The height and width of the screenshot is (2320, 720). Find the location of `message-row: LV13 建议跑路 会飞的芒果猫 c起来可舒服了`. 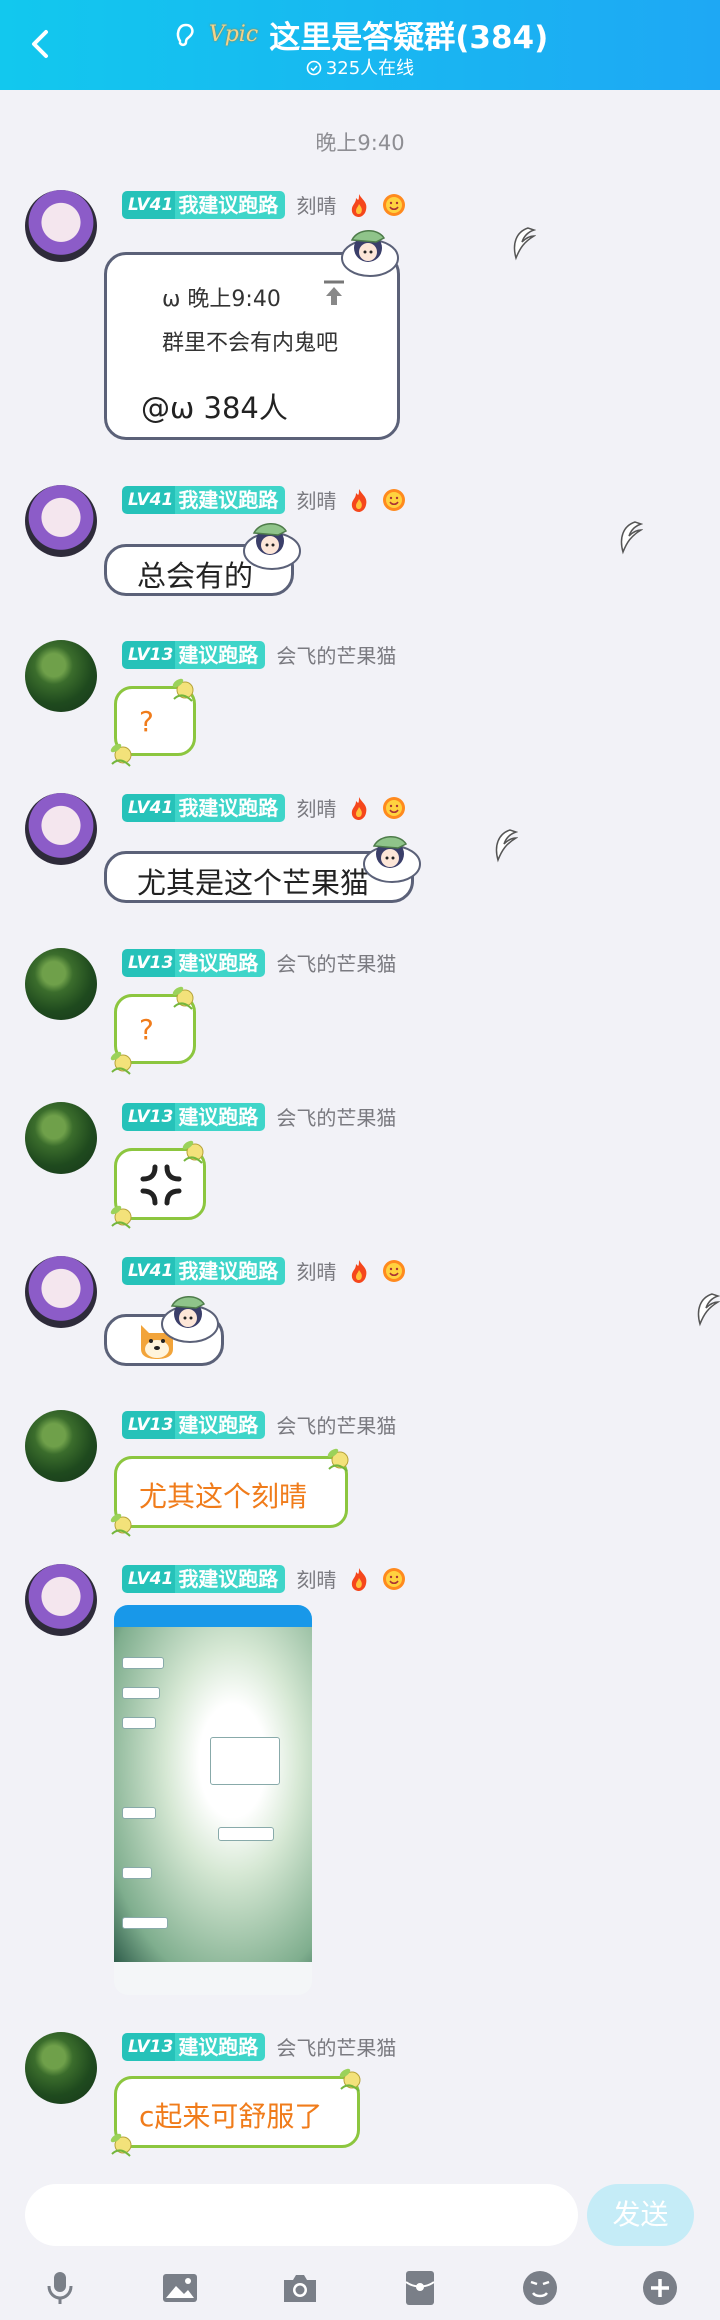

message-row: LV13 建议跑路 会飞的芒果猫 c起来可舒服了 is located at coordinates (360, 2097).